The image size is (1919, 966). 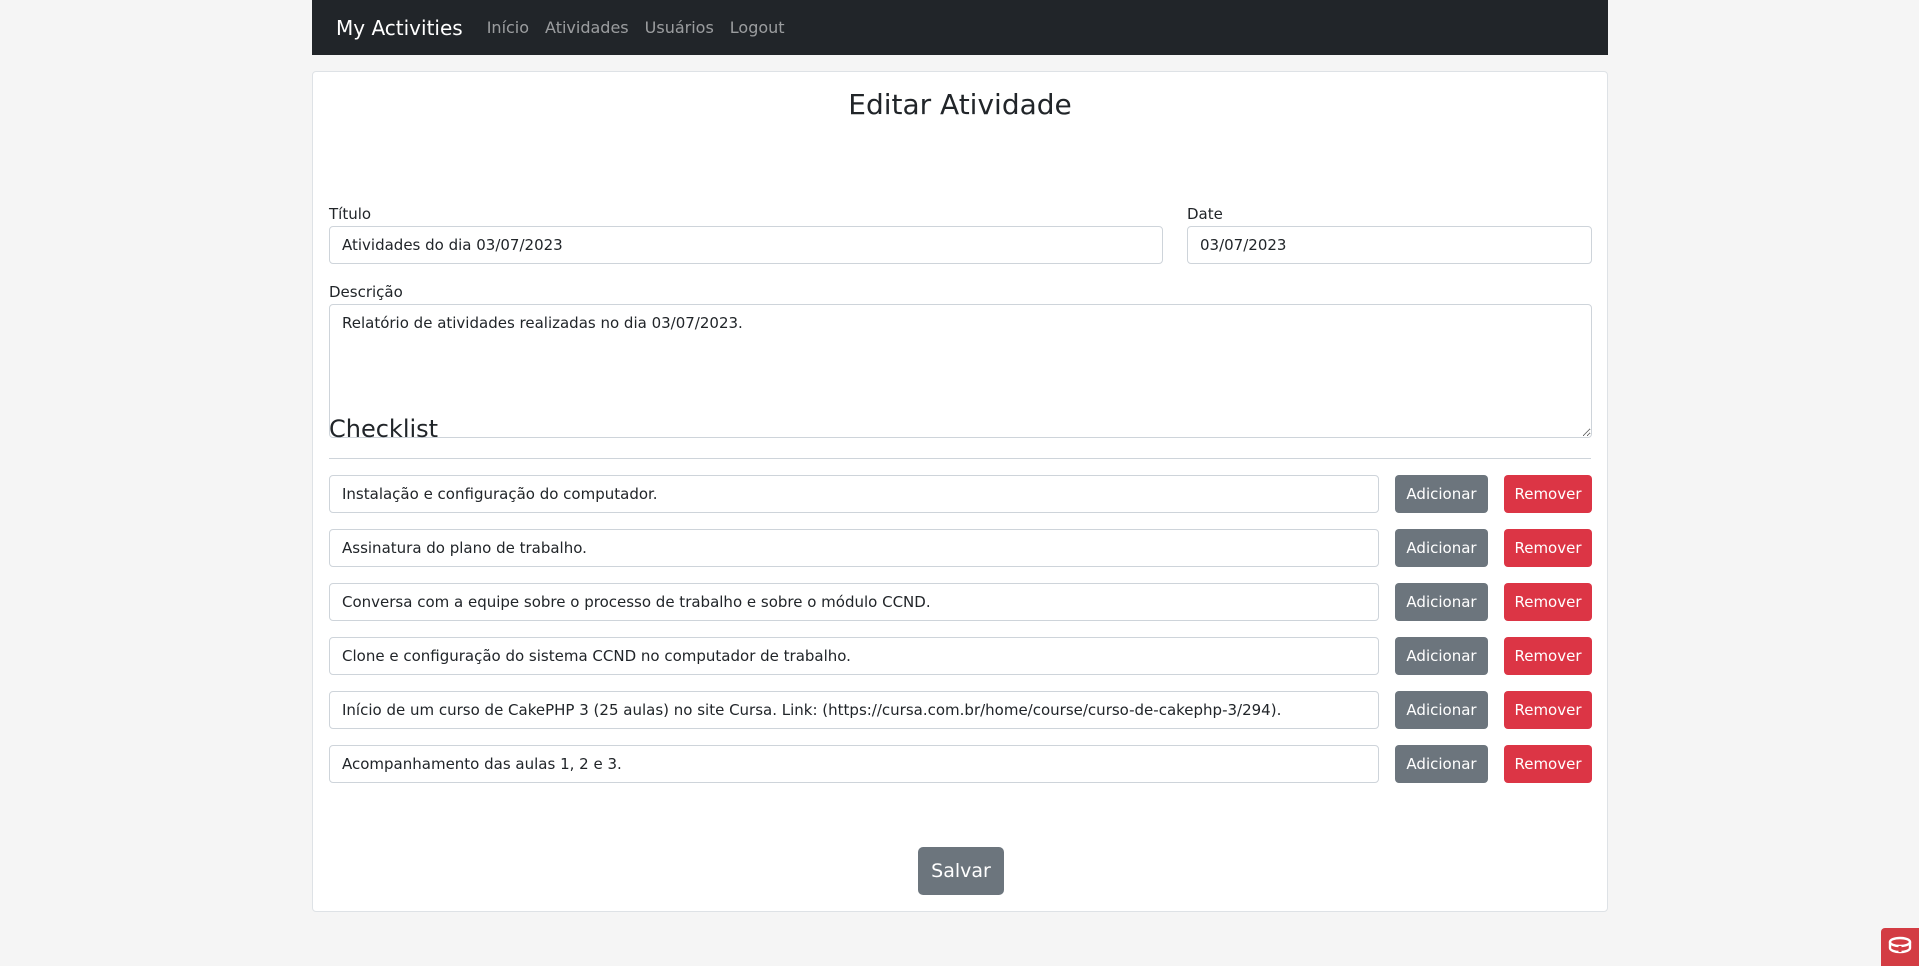 What do you see at coordinates (960, 458) in the screenshot?
I see `checklist-divider` at bounding box center [960, 458].